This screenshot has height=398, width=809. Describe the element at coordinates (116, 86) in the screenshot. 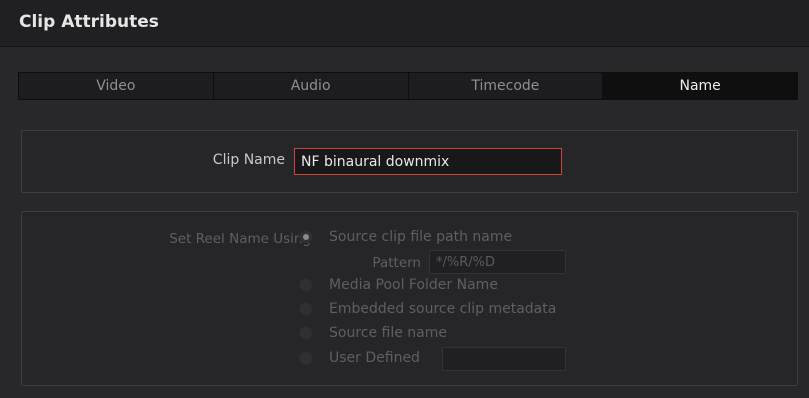

I see `tab-video: Video` at that location.